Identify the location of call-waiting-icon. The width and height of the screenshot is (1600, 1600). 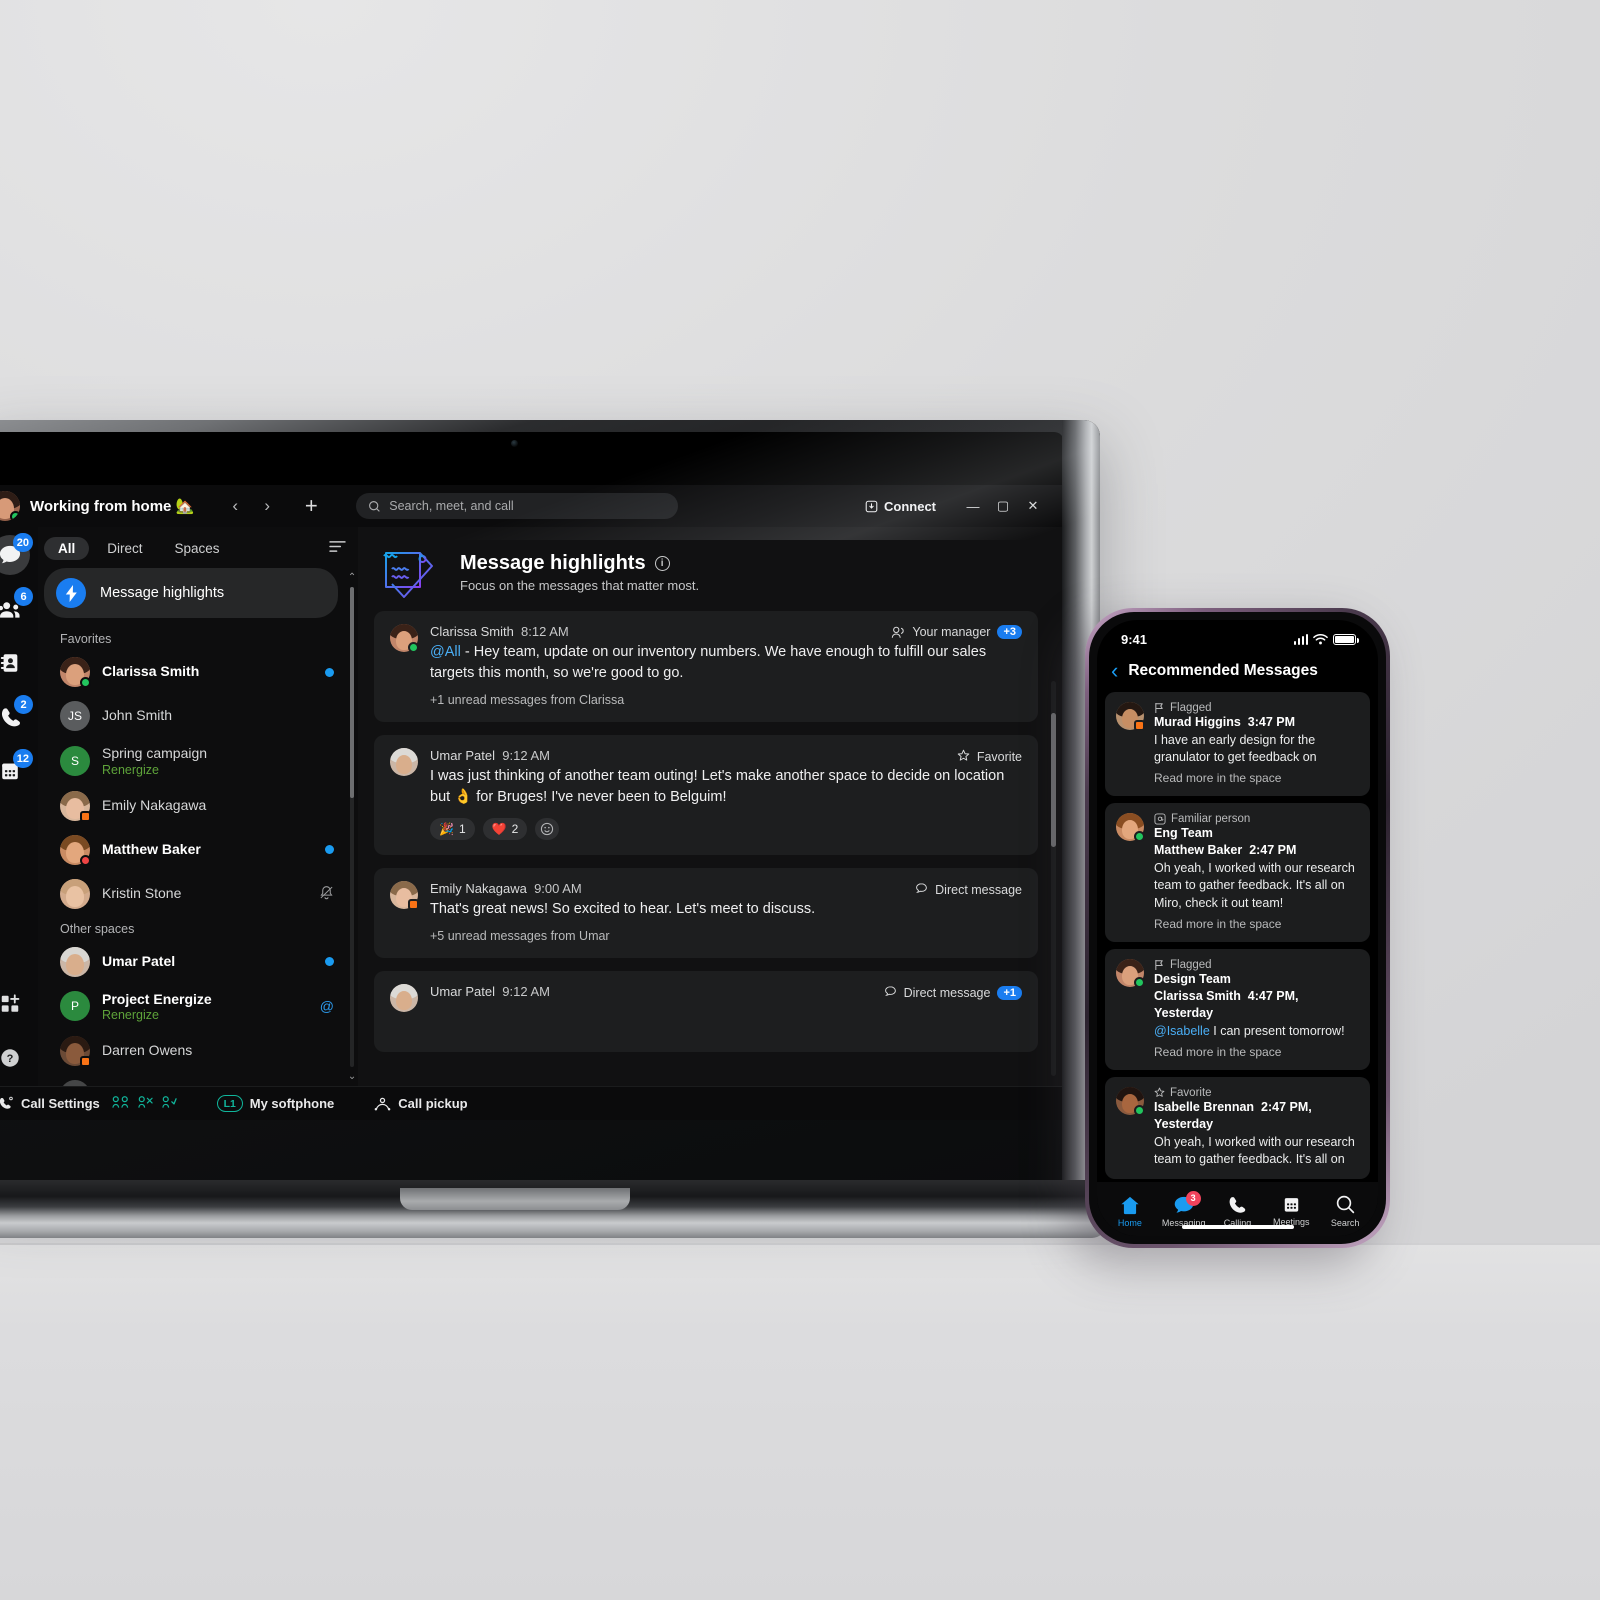
(169, 1103).